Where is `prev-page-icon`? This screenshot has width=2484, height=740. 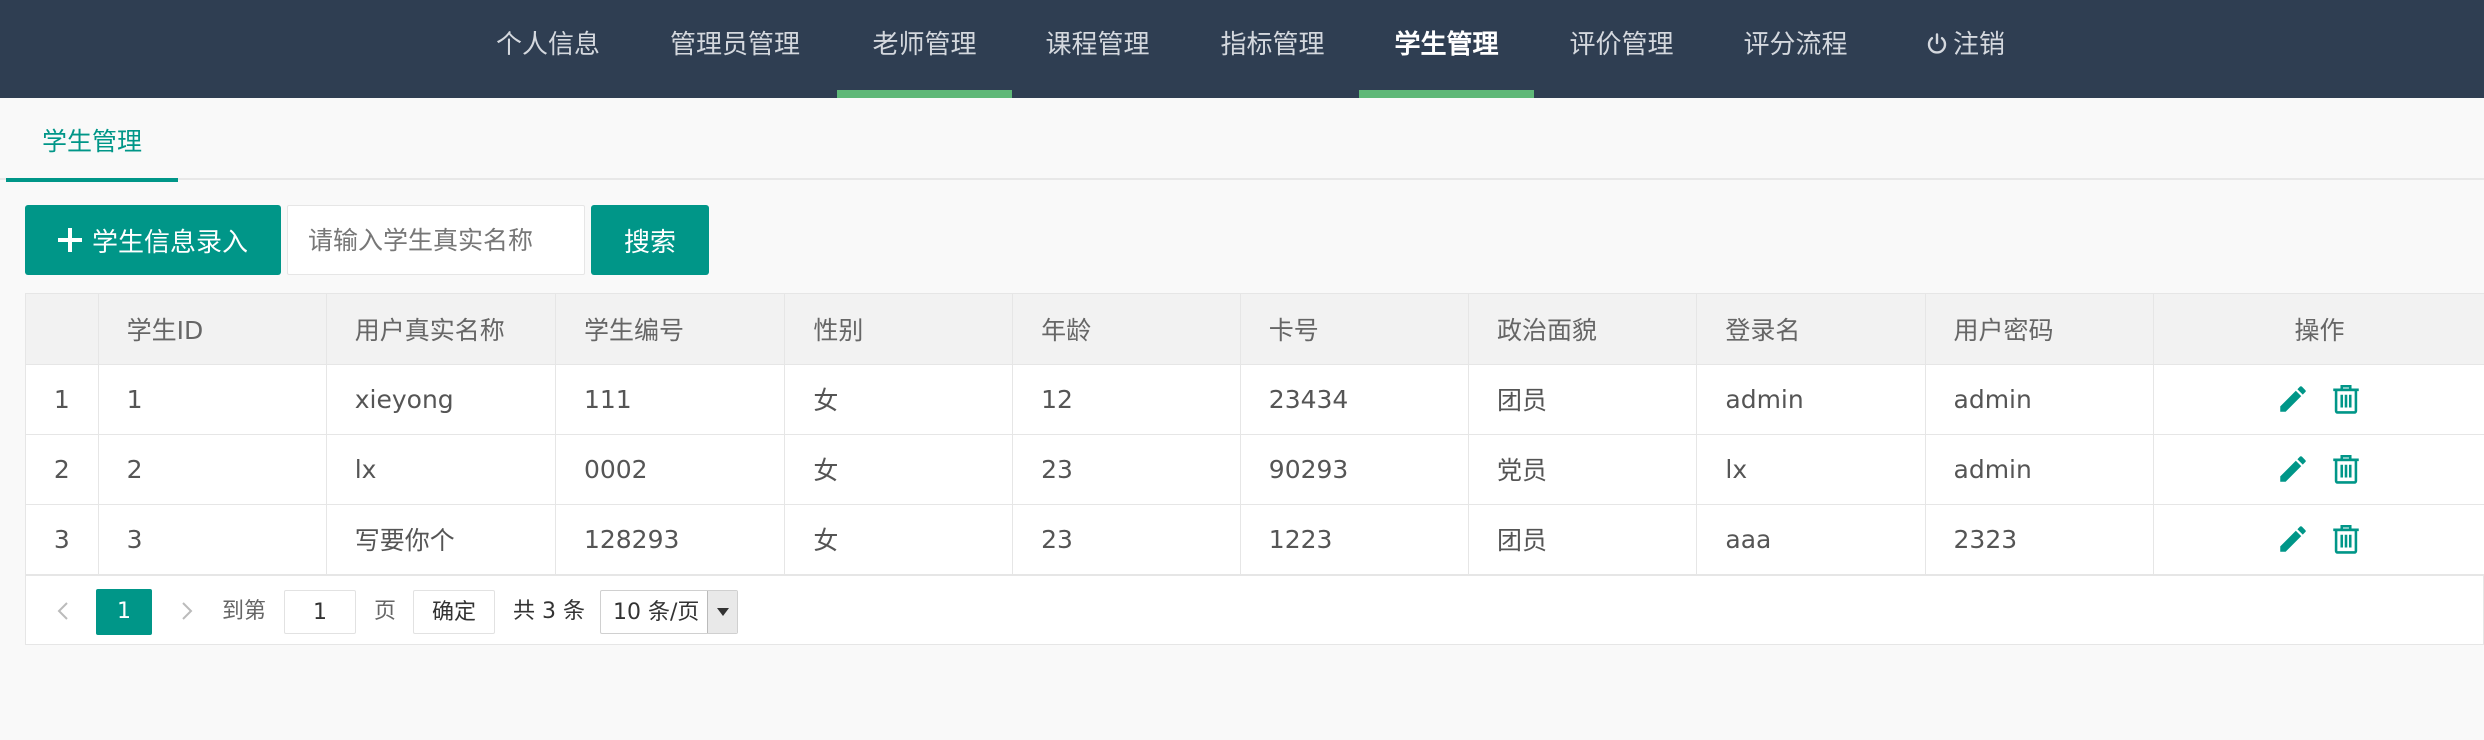
prev-page-icon is located at coordinates (63, 612).